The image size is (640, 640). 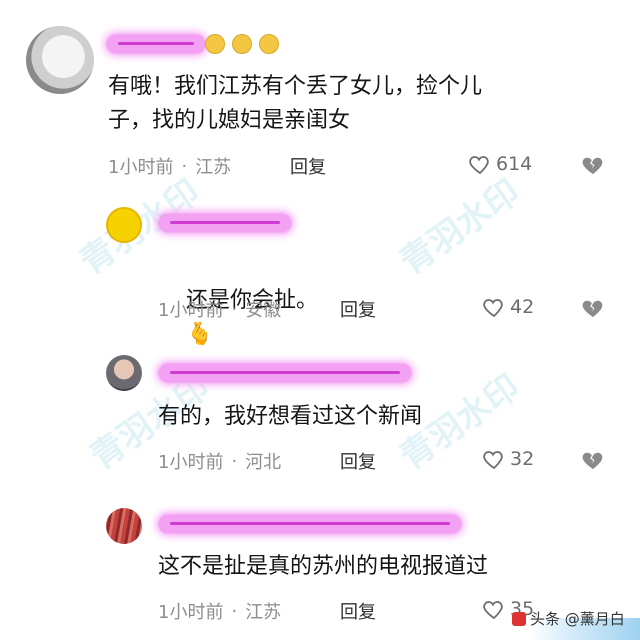 I want to click on like-count: 42, so click(x=522, y=307).